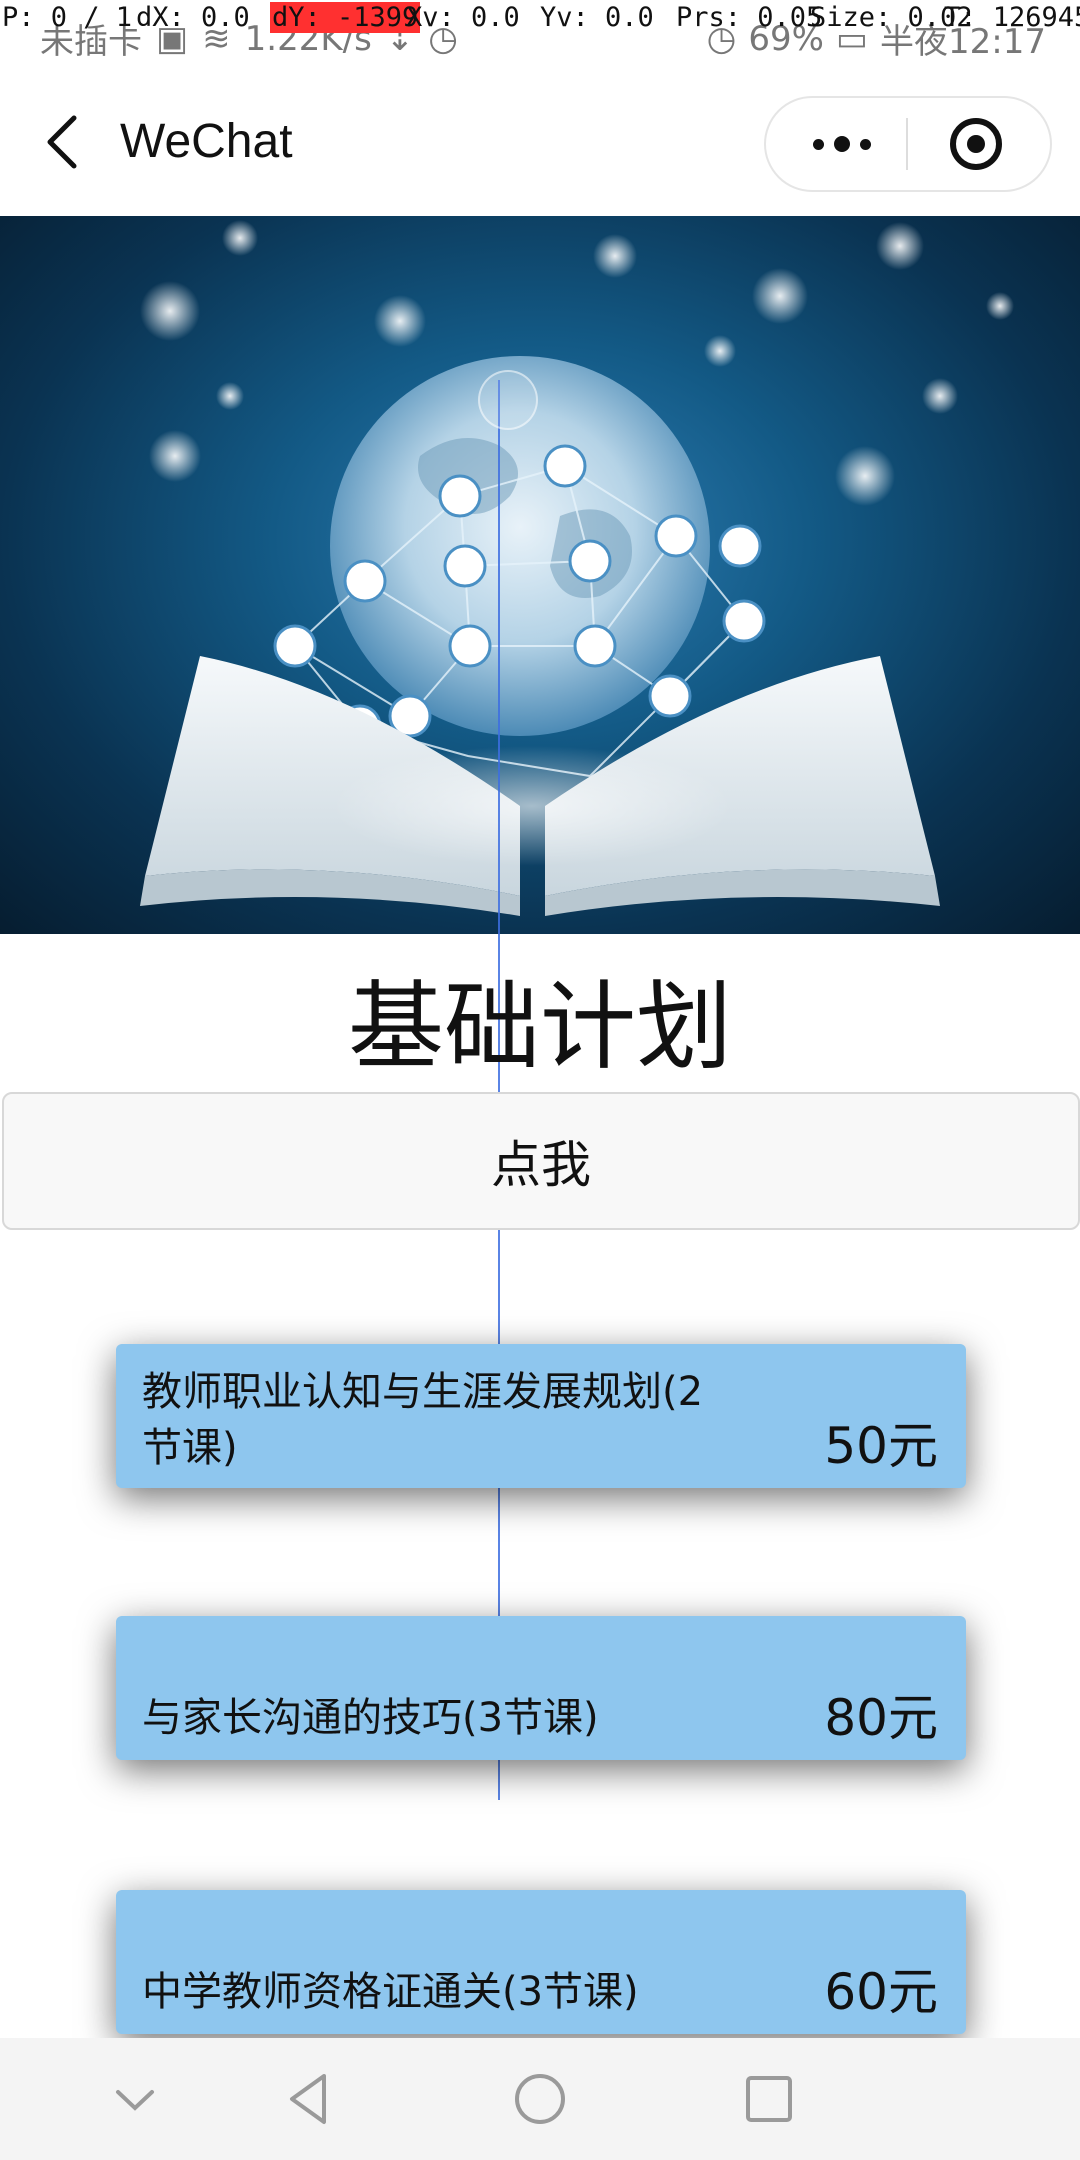 Image resolution: width=1080 pixels, height=2160 pixels. I want to click on menu-capsule, so click(908, 144).